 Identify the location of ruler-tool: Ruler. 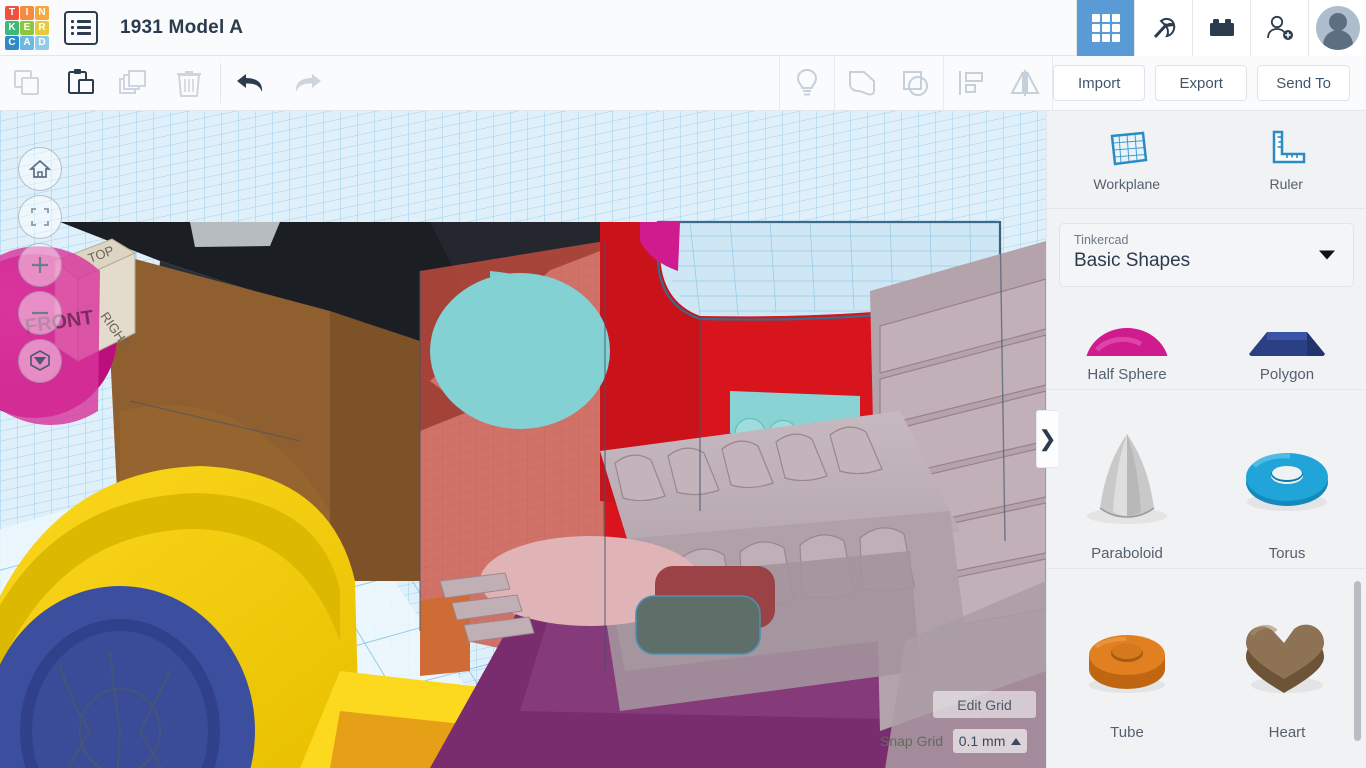
(1286, 160).